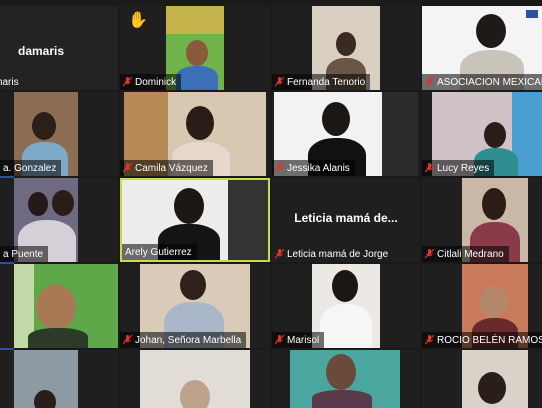  Describe the element at coordinates (482, 306) in the screenshot. I see `participant-tile: ROCIO BELÉN RAMOS R` at that location.